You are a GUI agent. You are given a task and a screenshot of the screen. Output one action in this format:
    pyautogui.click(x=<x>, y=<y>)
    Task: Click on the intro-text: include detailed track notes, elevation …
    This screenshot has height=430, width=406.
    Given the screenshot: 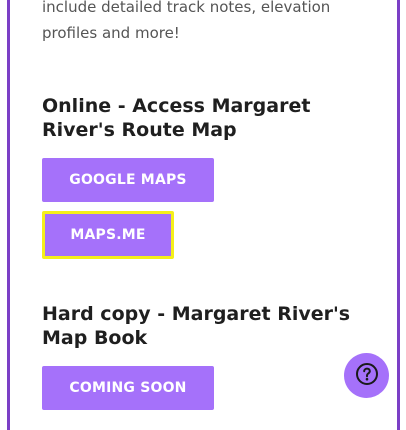 What is the action you would take?
    pyautogui.click(x=186, y=21)
    